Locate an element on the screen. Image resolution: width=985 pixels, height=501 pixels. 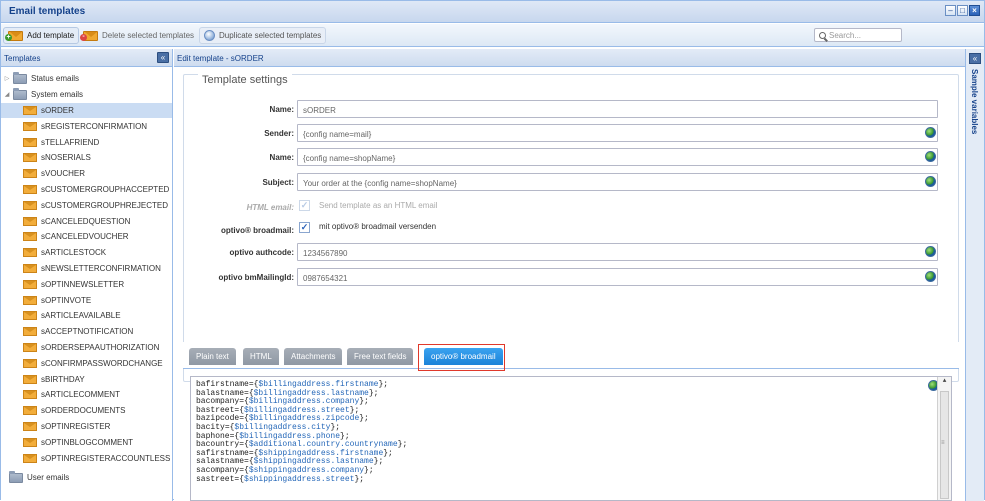
template-item: sOPTINREGISTER is located at coordinates (55, 426).